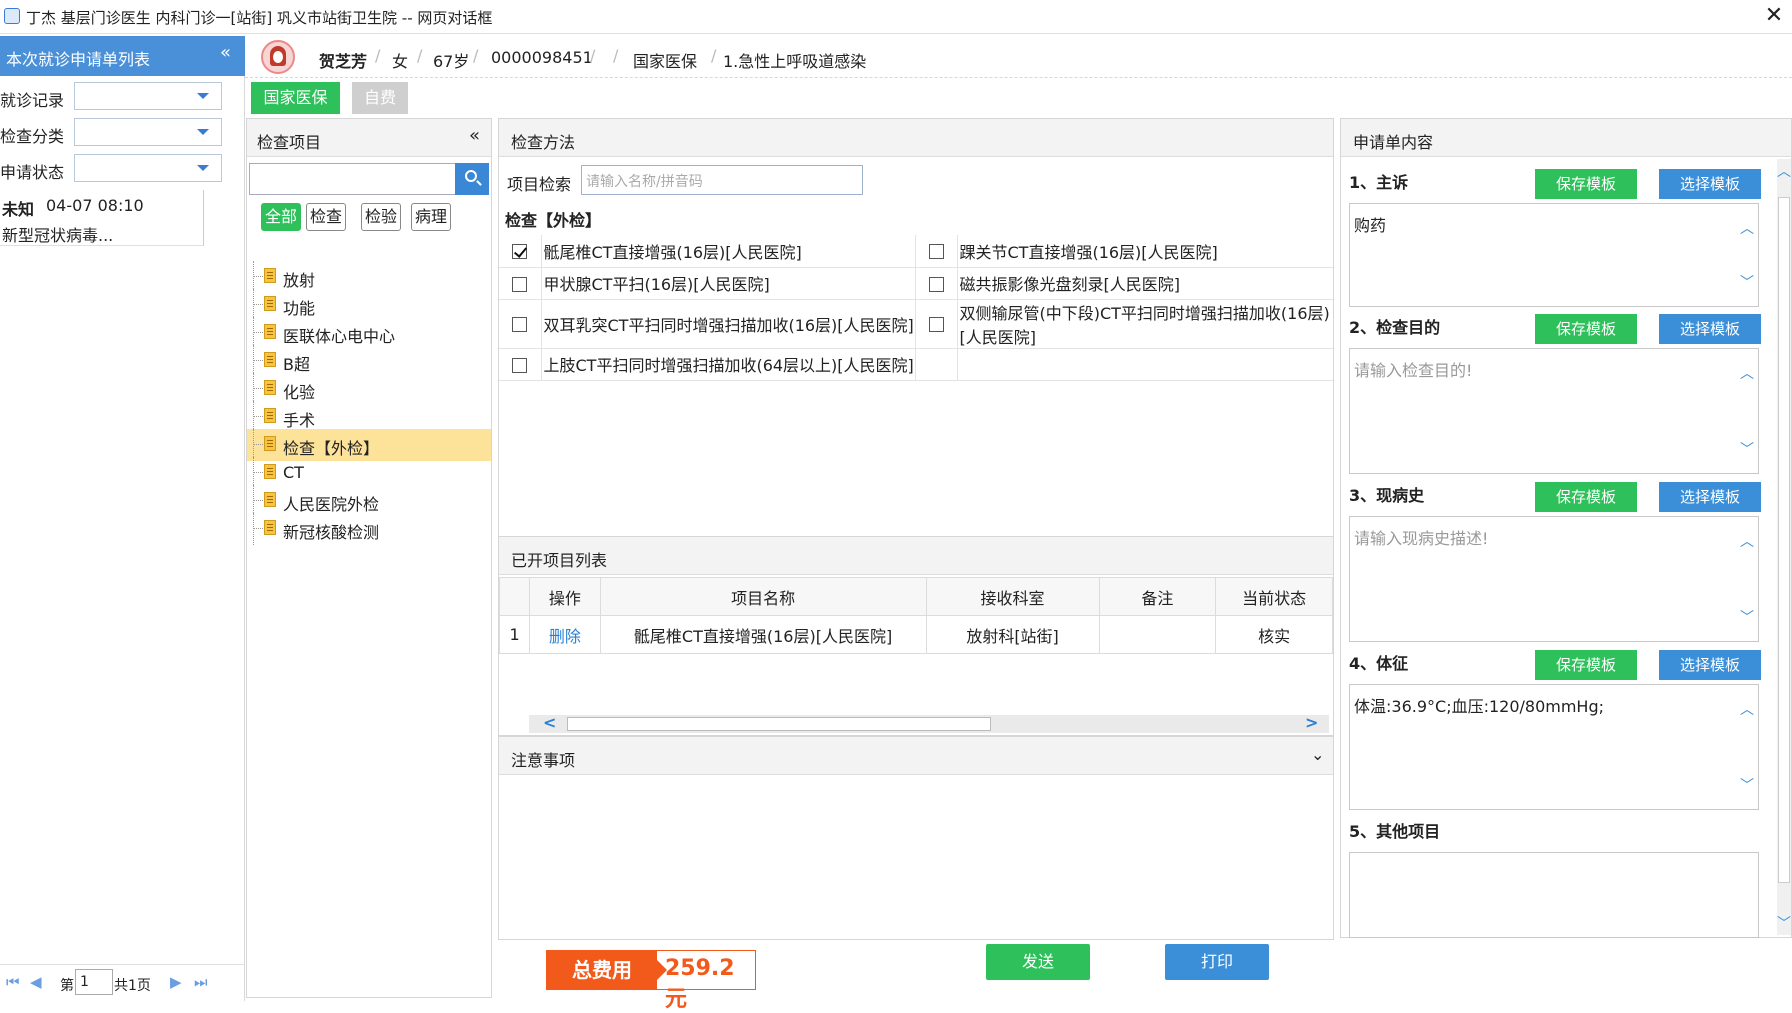  Describe the element at coordinates (369, 529) in the screenshot. I see `tree-node: 新冠核酸检测` at that location.